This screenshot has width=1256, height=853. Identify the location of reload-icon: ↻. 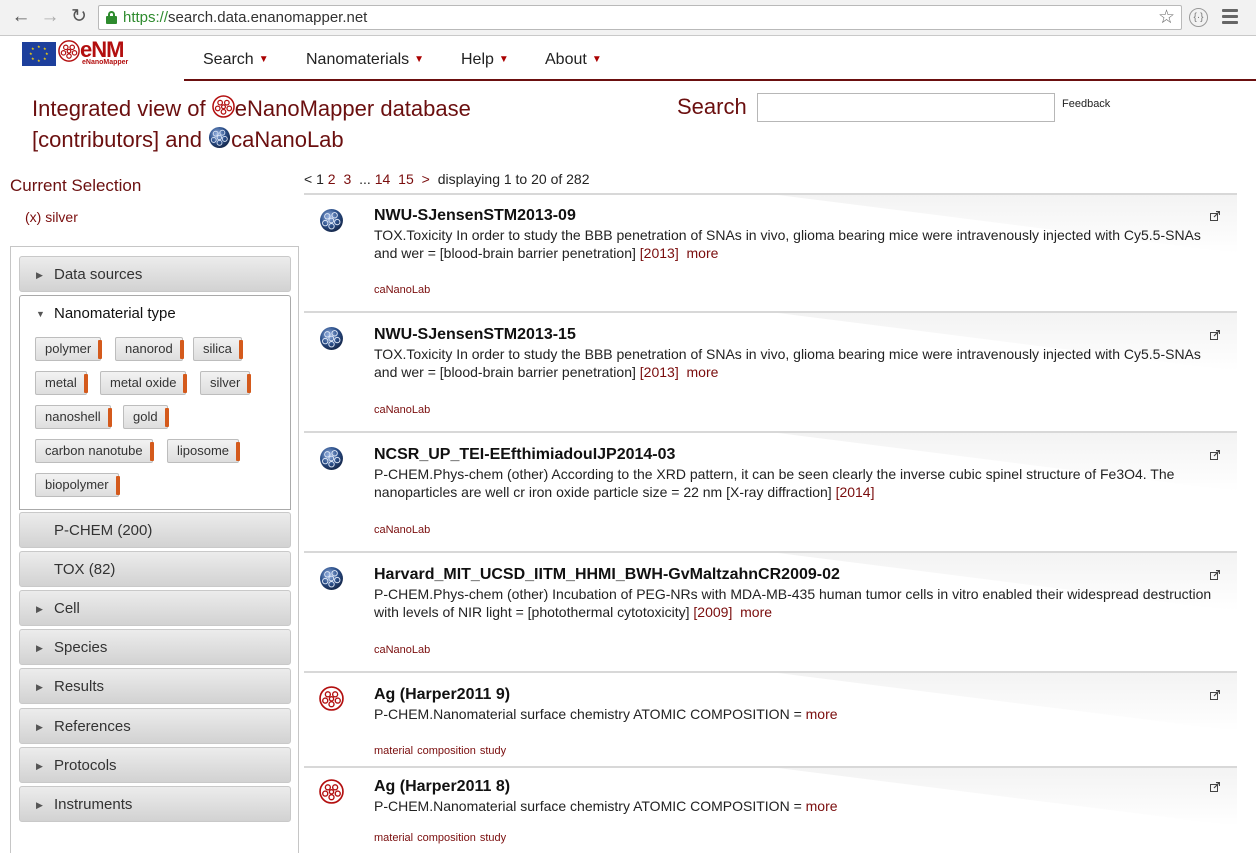
(79, 16).